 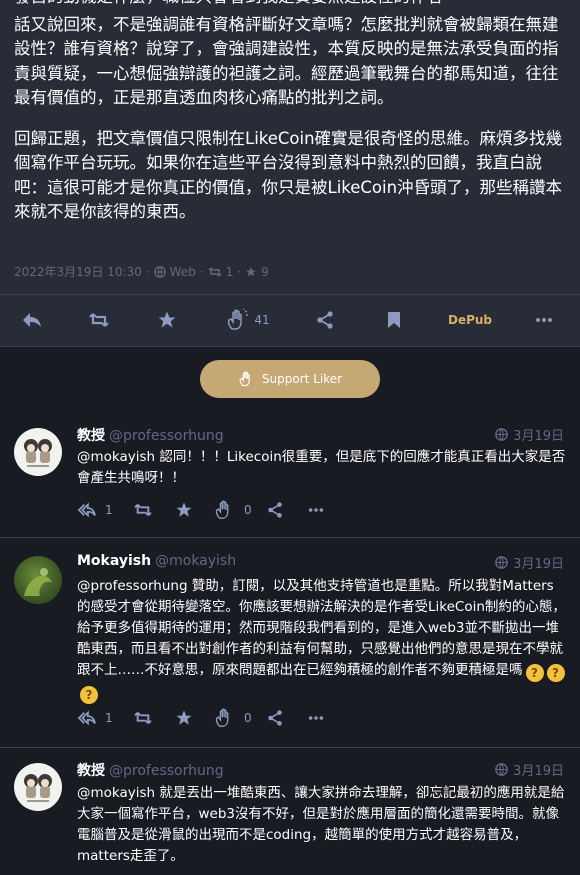 What do you see at coordinates (290, 5) in the screenshot?
I see `post-paragraph: 發自的動機是什麼，職位只會看到我是貨要無建設性的作者` at bounding box center [290, 5].